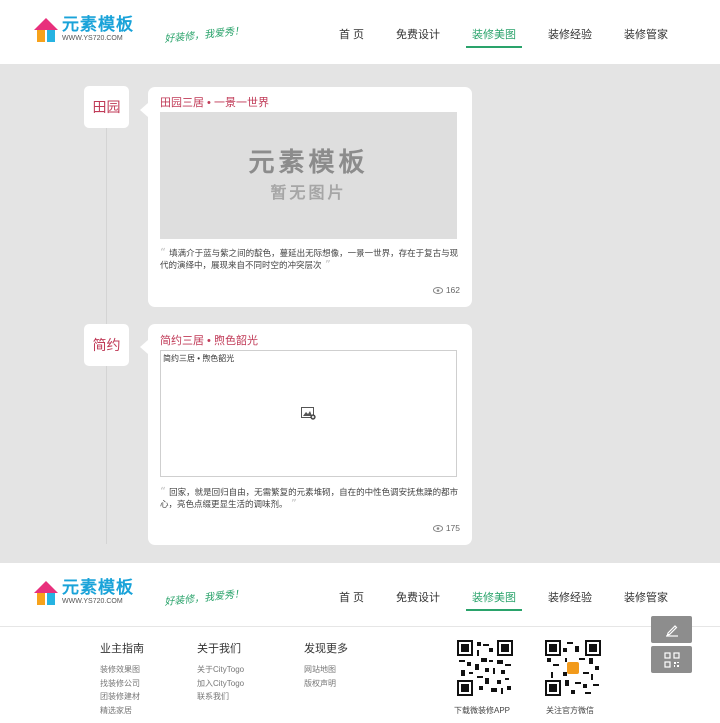 The width and height of the screenshot is (720, 723). Describe the element at coordinates (446, 290) in the screenshot. I see `view-count: 162` at that location.